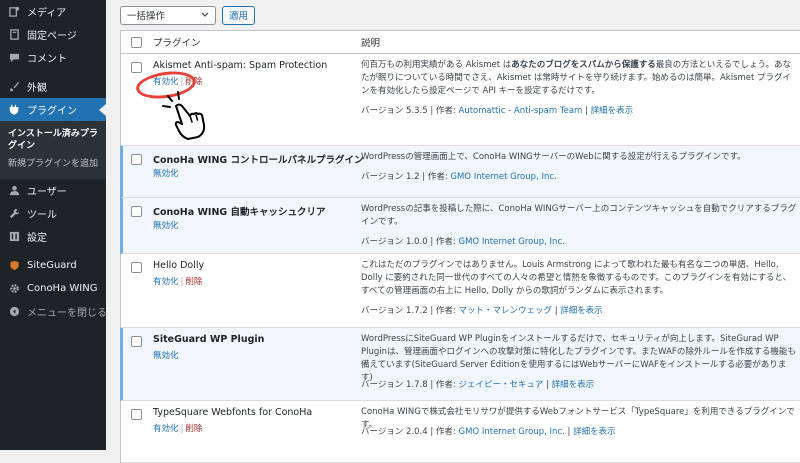  What do you see at coordinates (14, 266) in the screenshot?
I see `siteguard-icon` at bounding box center [14, 266].